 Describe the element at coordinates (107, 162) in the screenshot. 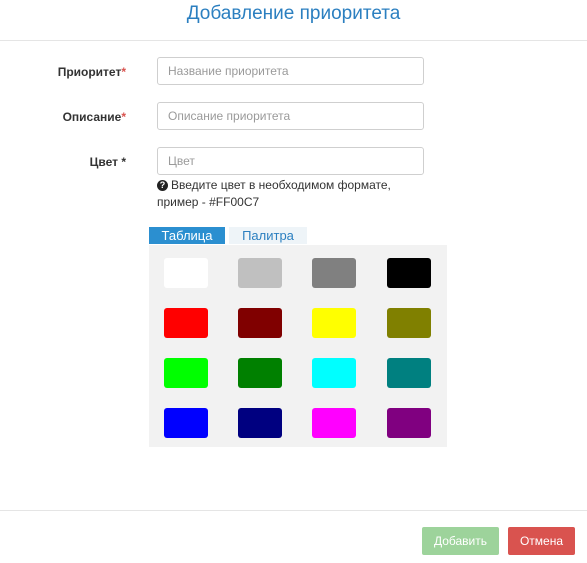

I see `color-label: Цвет *` at that location.